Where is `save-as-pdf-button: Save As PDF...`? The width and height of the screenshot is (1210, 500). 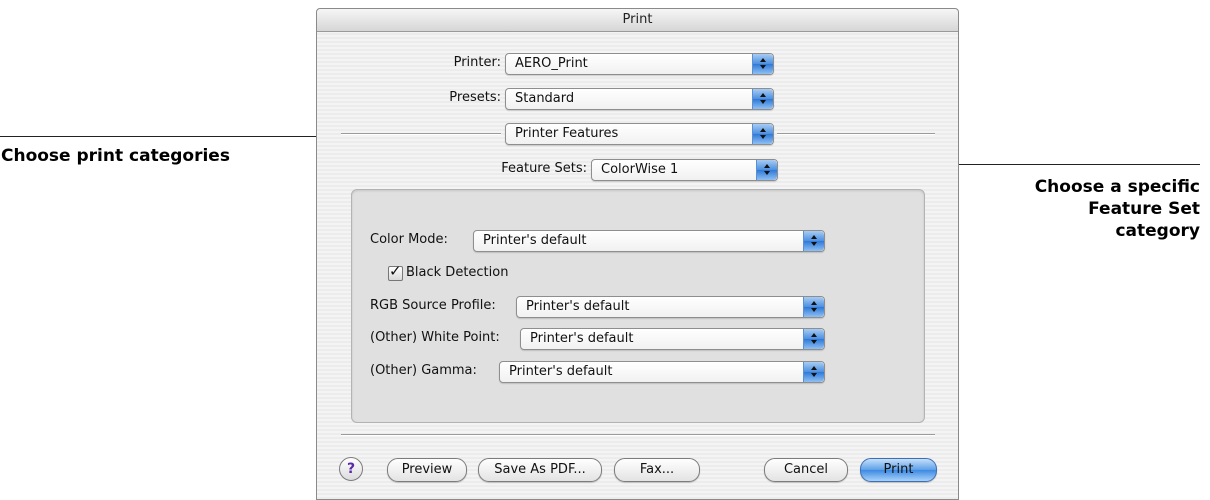 save-as-pdf-button: Save As PDF... is located at coordinates (540, 470).